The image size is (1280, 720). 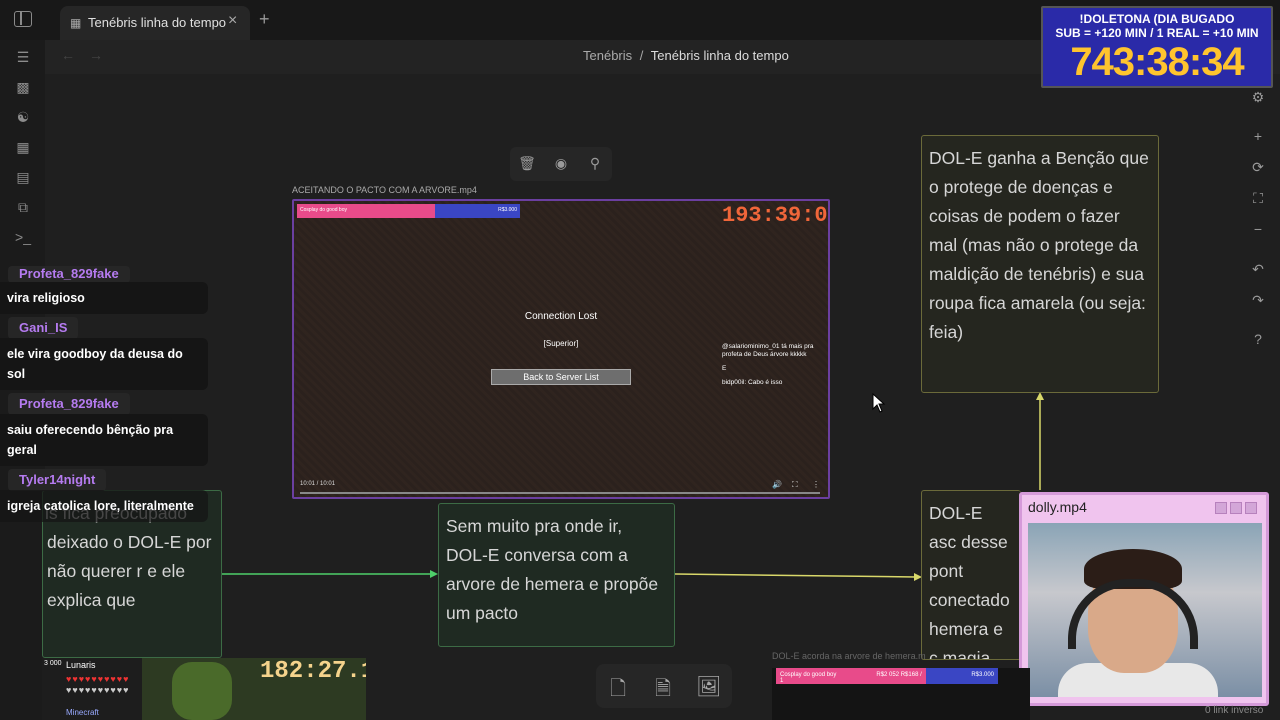 I want to click on zoom-in-icon: +, so click(x=1258, y=136).